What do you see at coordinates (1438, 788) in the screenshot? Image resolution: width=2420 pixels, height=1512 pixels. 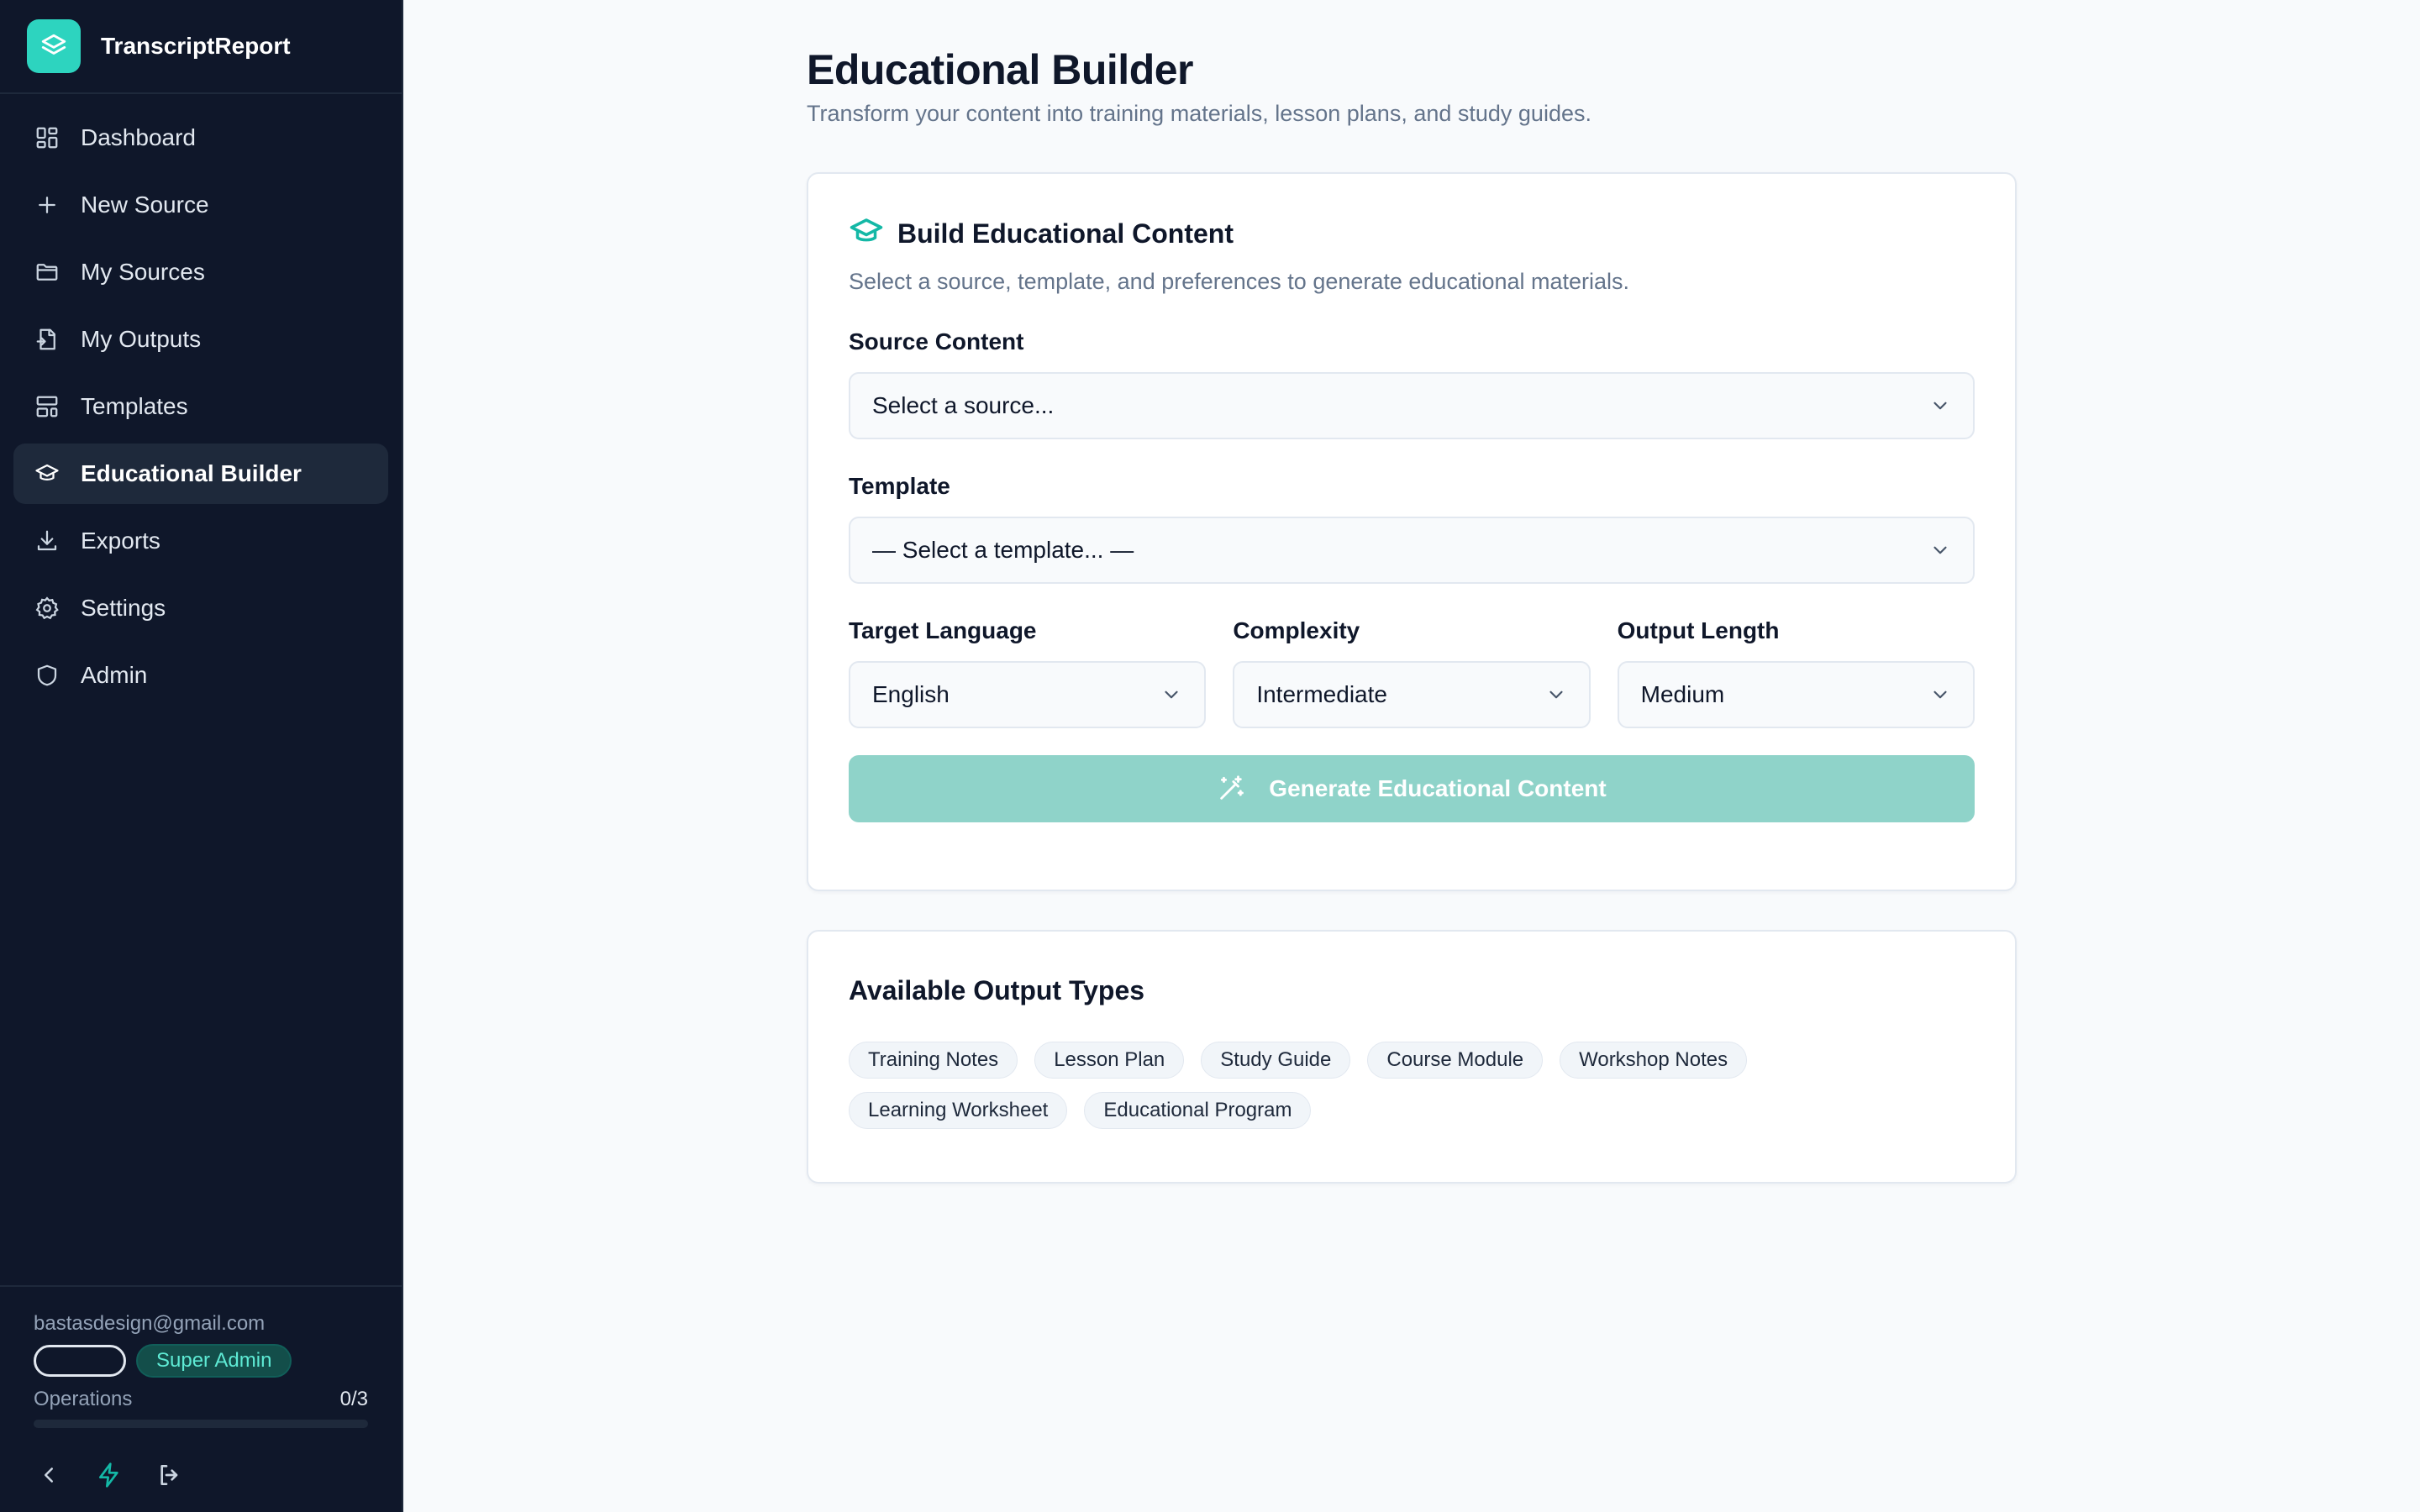 I see `generate-button-label: Generate Educational Content` at bounding box center [1438, 788].